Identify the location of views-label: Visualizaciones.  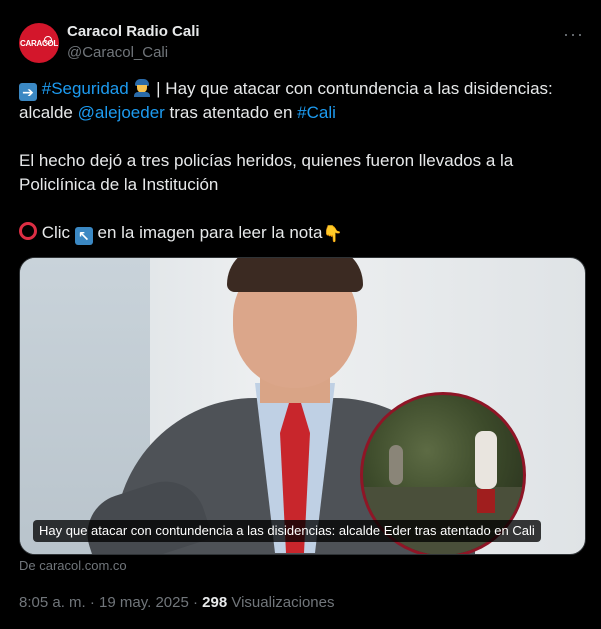
(281, 602).